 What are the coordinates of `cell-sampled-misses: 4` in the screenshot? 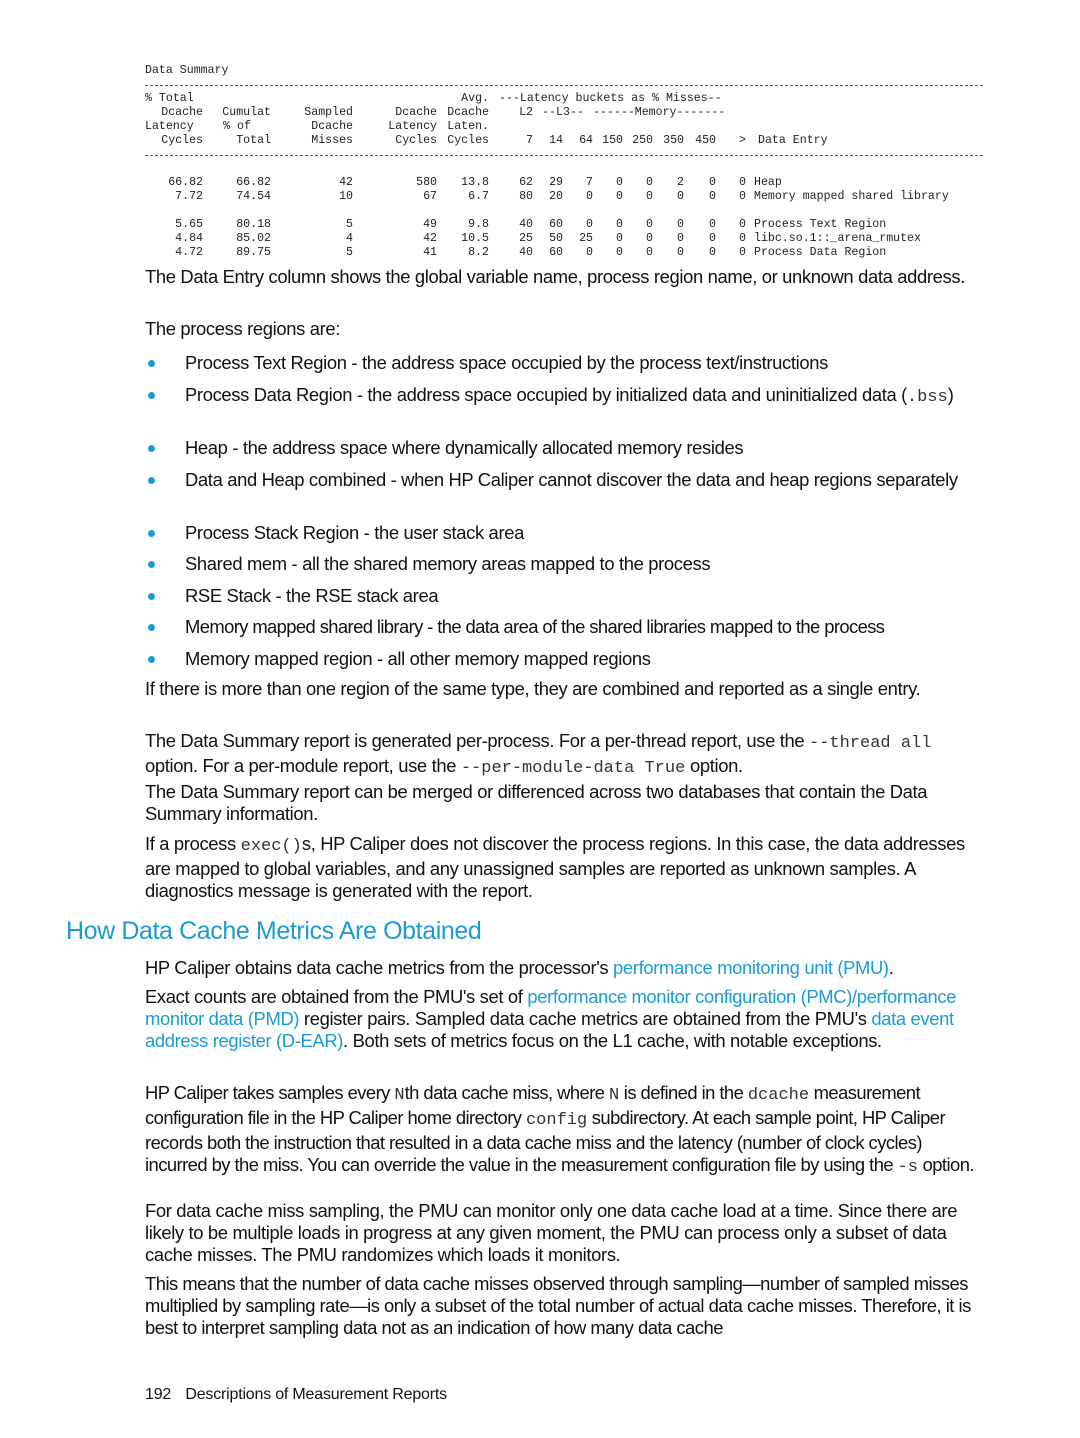 It's located at (349, 238).